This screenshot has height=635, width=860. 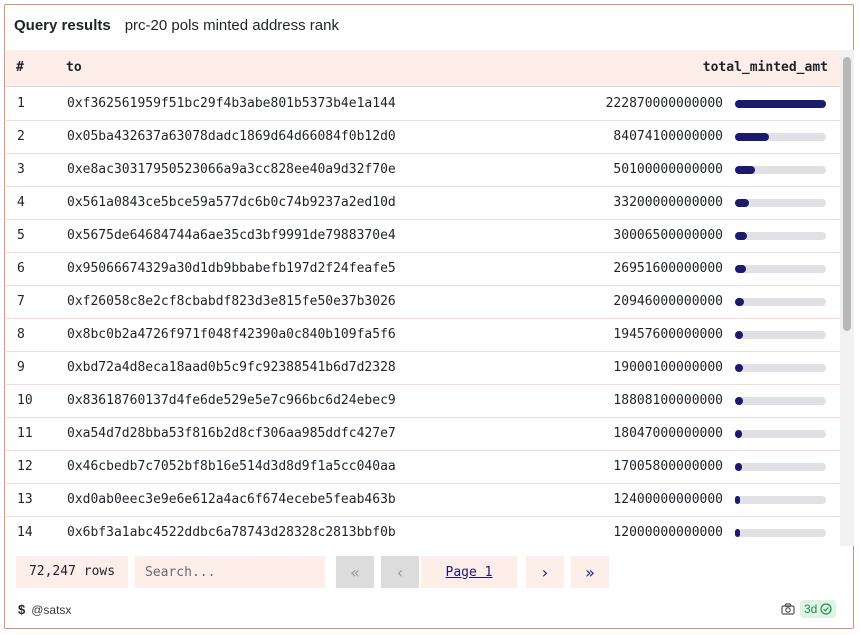 What do you see at coordinates (230, 572) in the screenshot?
I see `search-input` at bounding box center [230, 572].